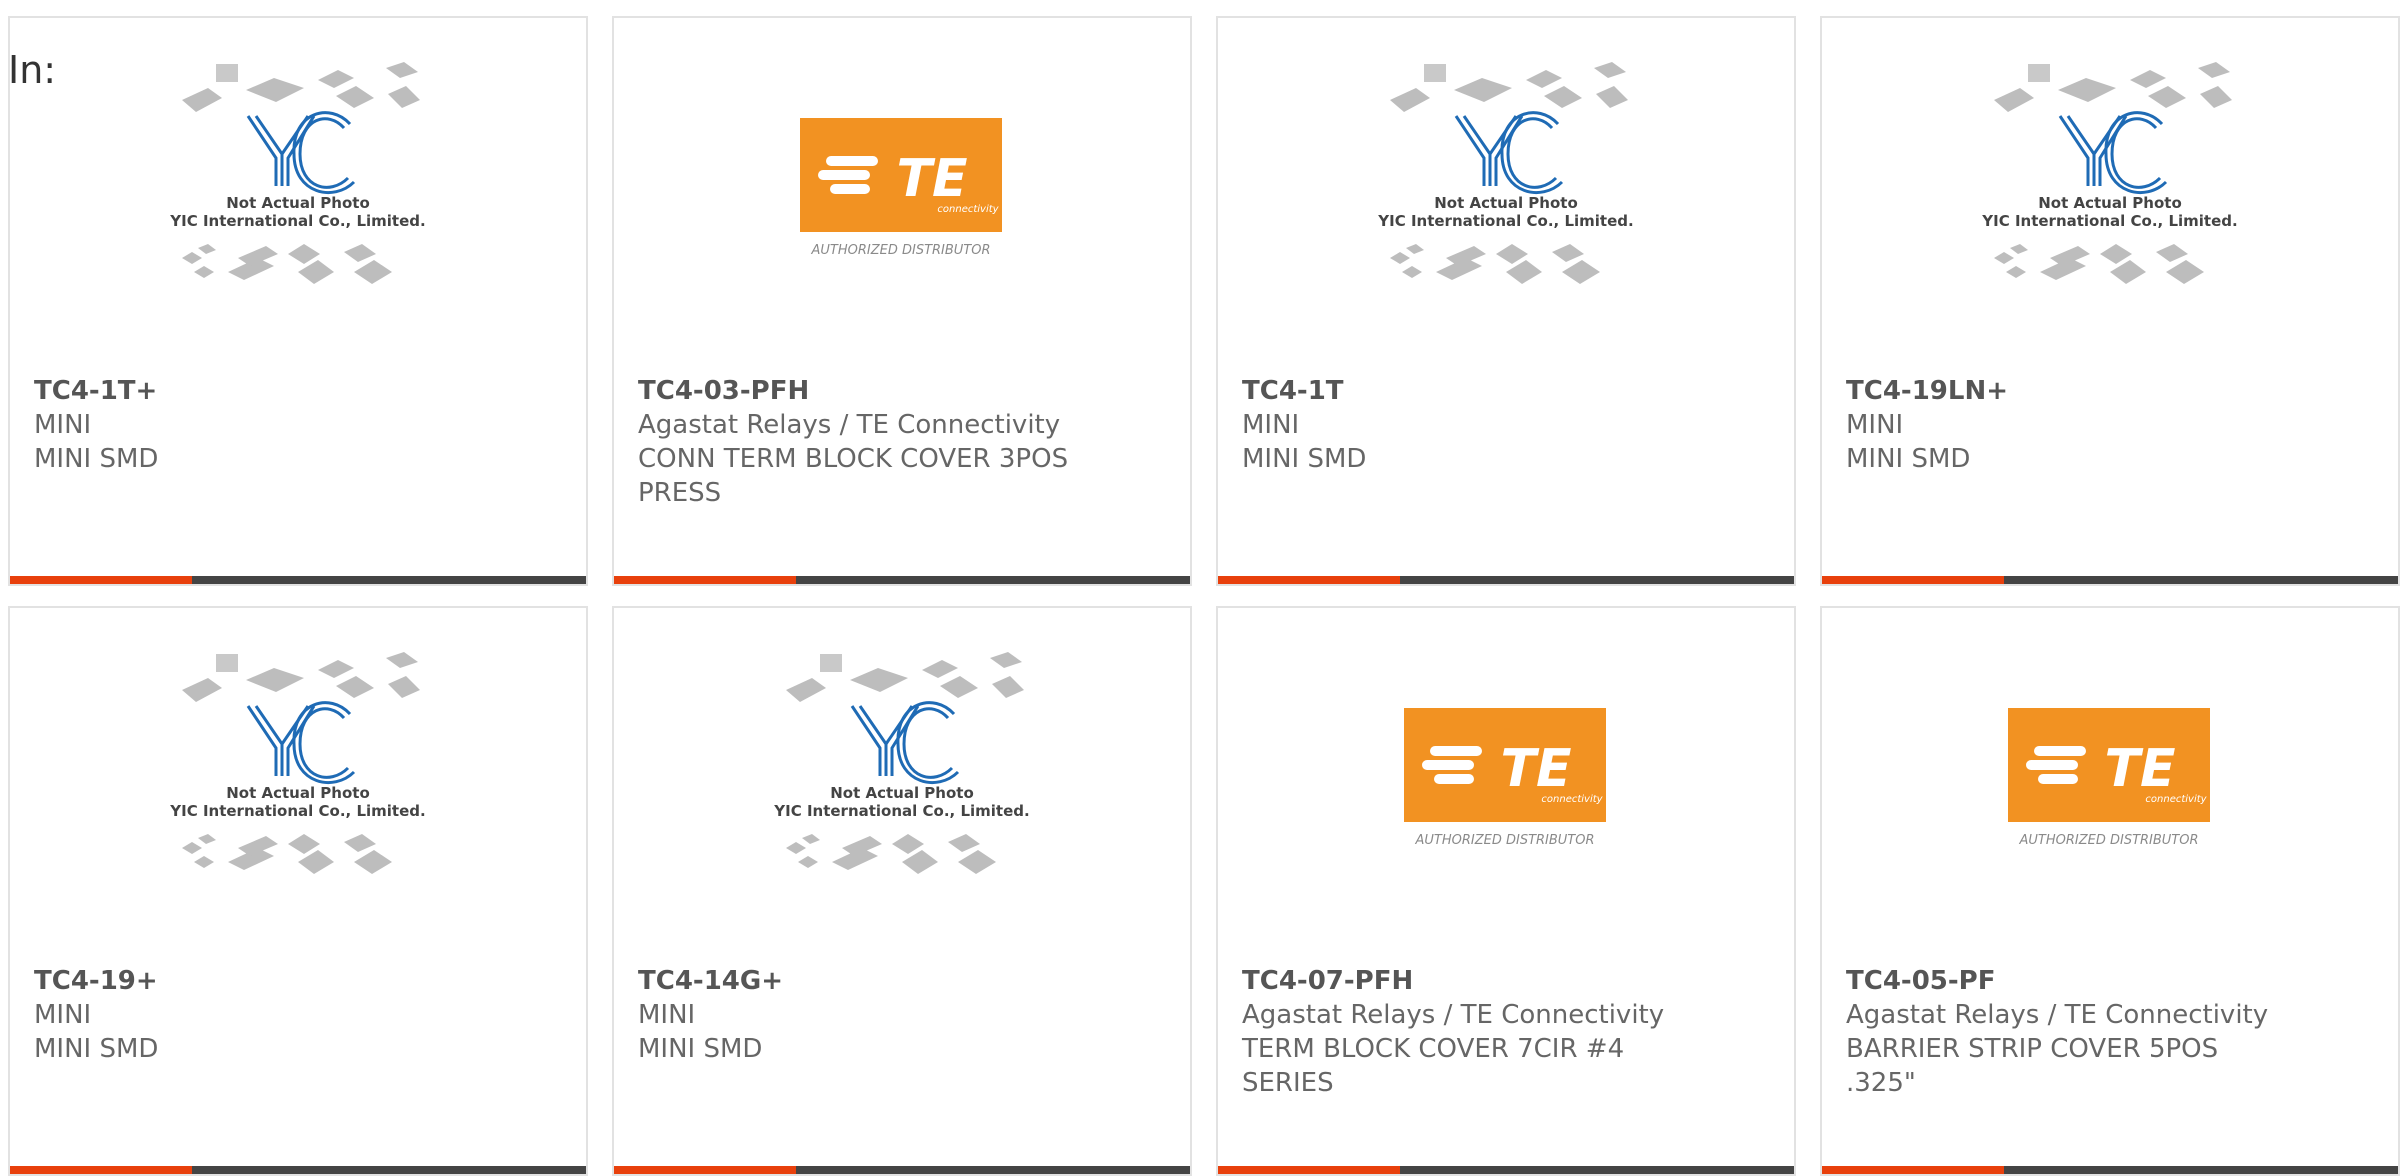 Image resolution: width=2400 pixels, height=1176 pixels. I want to click on product-description: .325", so click(1881, 1083).